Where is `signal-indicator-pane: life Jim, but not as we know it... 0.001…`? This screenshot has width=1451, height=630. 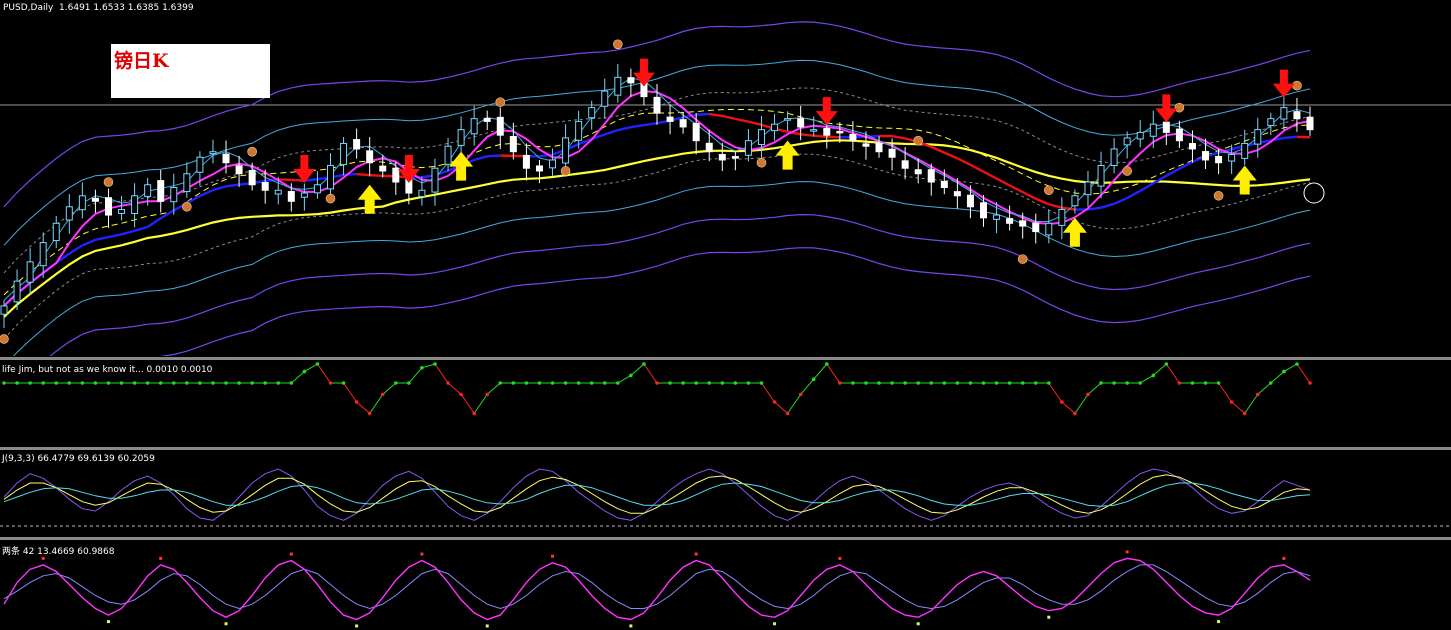
signal-indicator-pane: life Jim, but not as we know it... 0.001… is located at coordinates (725, 403).